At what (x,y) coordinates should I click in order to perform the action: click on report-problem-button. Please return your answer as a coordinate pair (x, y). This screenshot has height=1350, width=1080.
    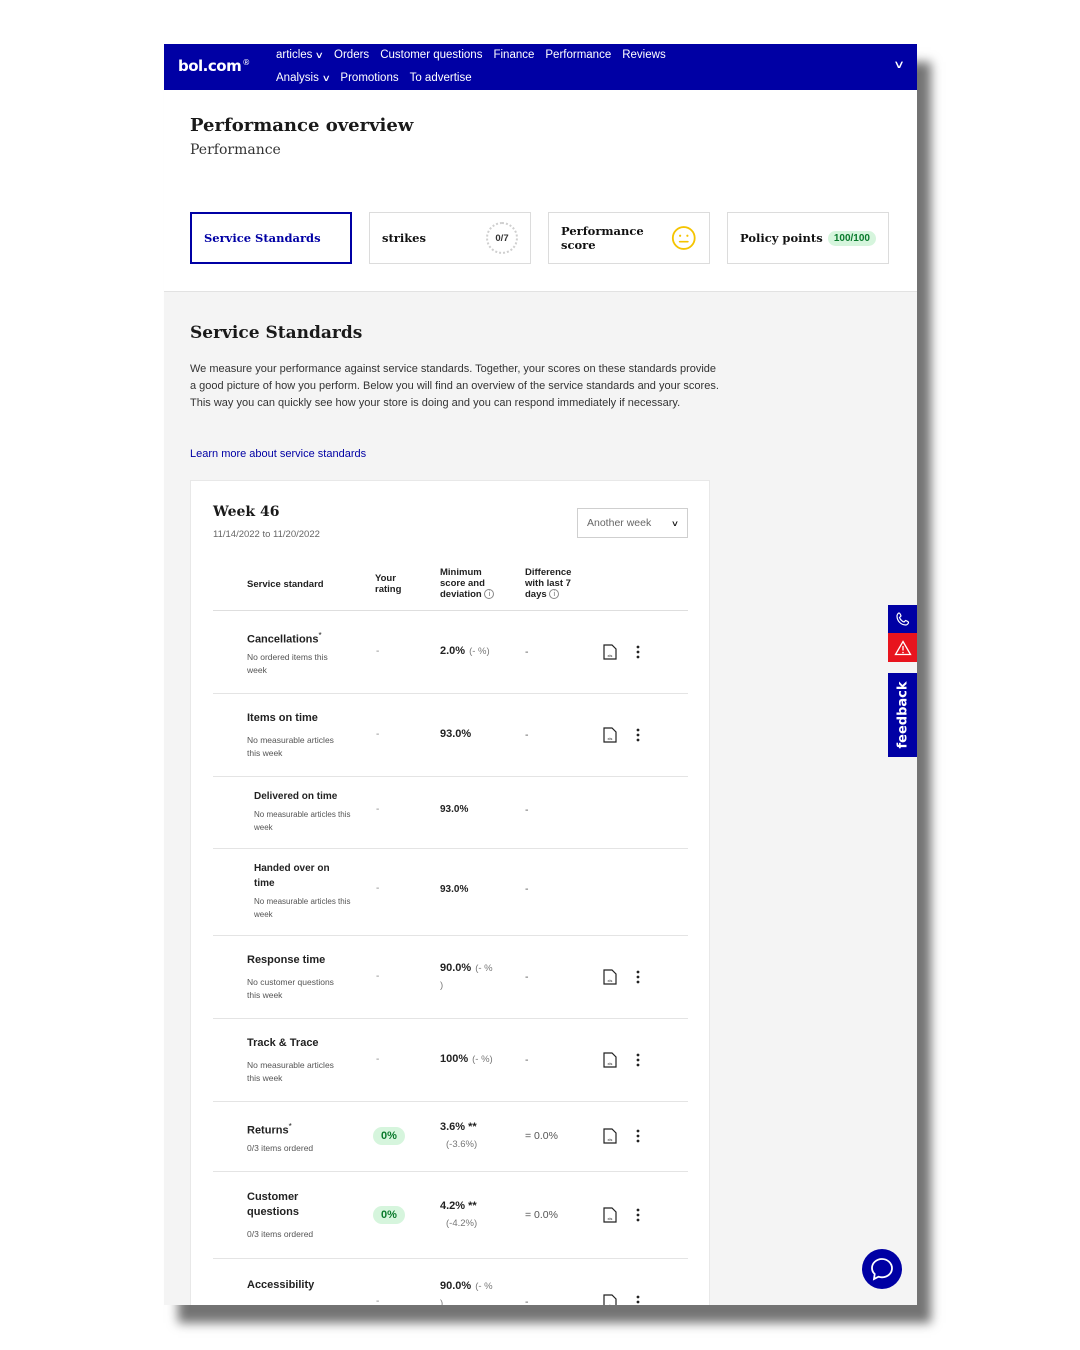
    Looking at the image, I should click on (902, 647).